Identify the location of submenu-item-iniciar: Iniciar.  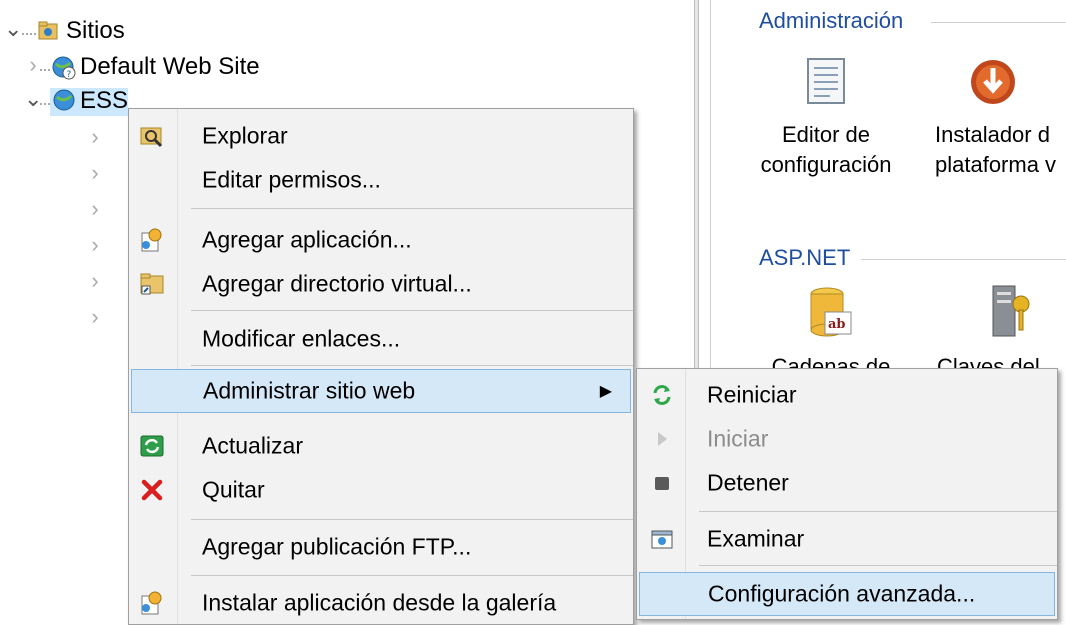
(847, 439).